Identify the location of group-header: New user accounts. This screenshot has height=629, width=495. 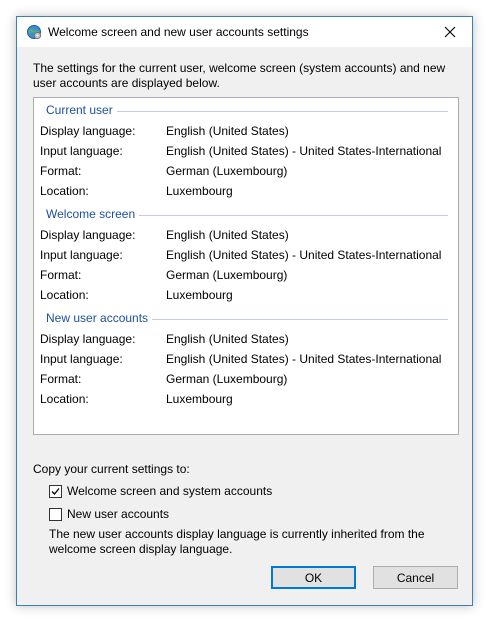
(247, 319).